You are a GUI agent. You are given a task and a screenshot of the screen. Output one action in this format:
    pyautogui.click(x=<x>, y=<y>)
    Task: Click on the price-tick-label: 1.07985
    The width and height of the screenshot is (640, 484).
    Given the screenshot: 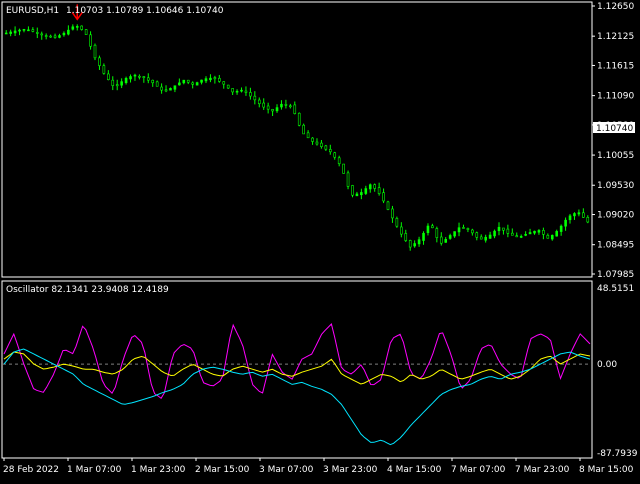 What is the action you would take?
    pyautogui.click(x=615, y=275)
    